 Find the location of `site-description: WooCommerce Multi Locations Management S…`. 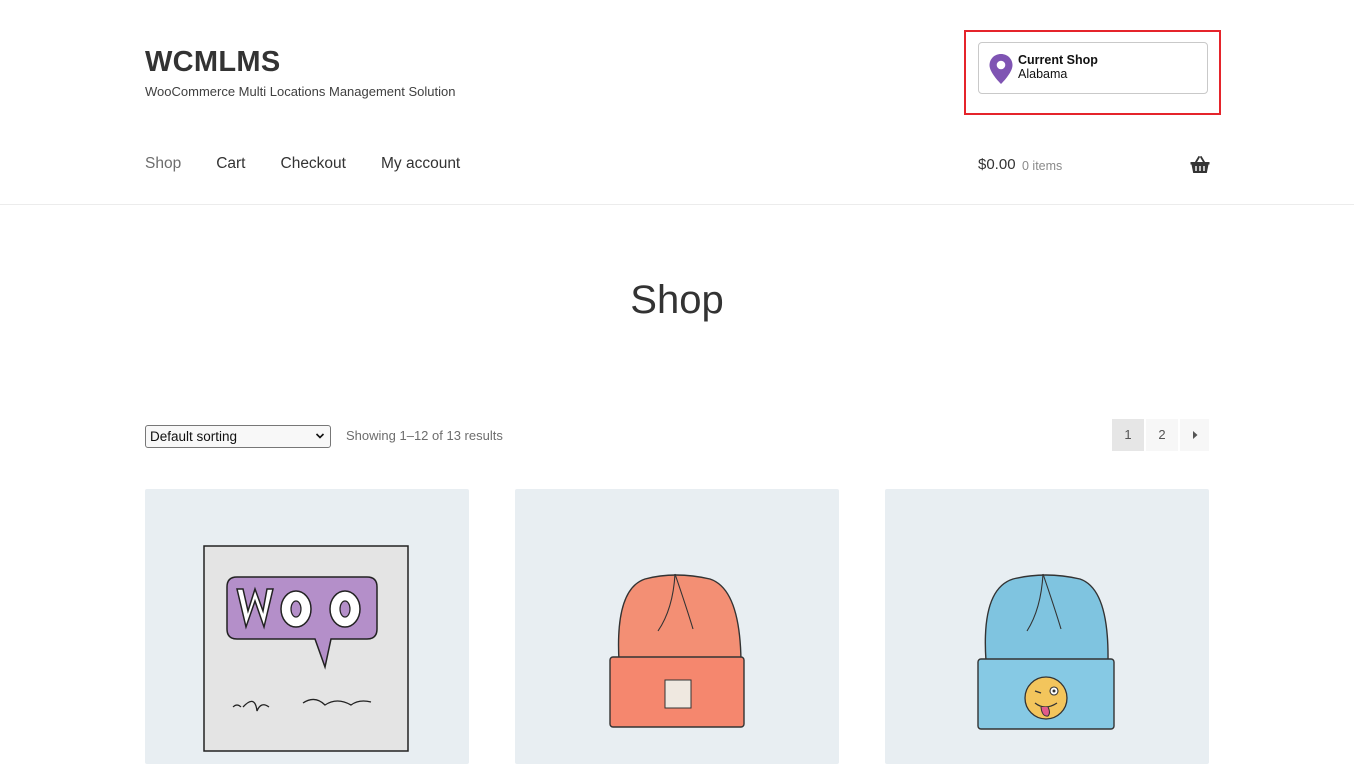

site-description: WooCommerce Multi Locations Management S… is located at coordinates (300, 91).